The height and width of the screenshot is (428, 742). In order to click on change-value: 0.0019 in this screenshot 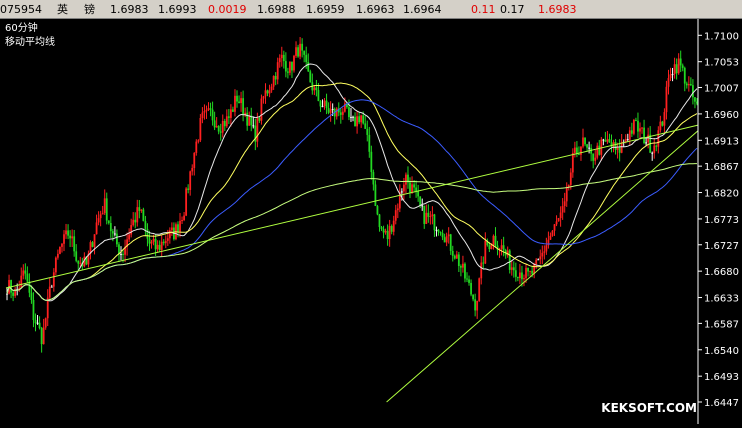, I will do `click(227, 9)`.